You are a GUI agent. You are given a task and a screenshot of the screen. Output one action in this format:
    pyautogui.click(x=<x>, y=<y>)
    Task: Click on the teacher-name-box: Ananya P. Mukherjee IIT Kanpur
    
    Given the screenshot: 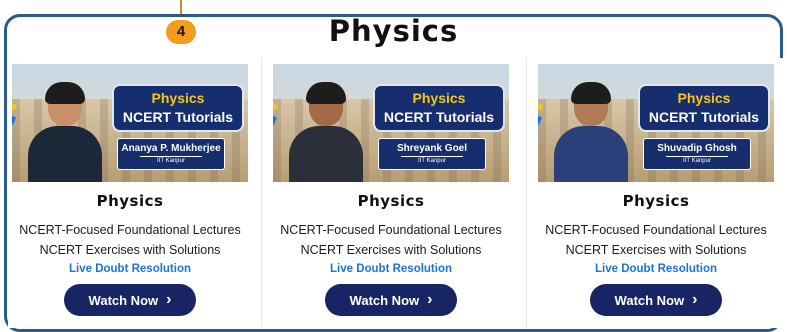 What is the action you would take?
    pyautogui.click(x=171, y=154)
    